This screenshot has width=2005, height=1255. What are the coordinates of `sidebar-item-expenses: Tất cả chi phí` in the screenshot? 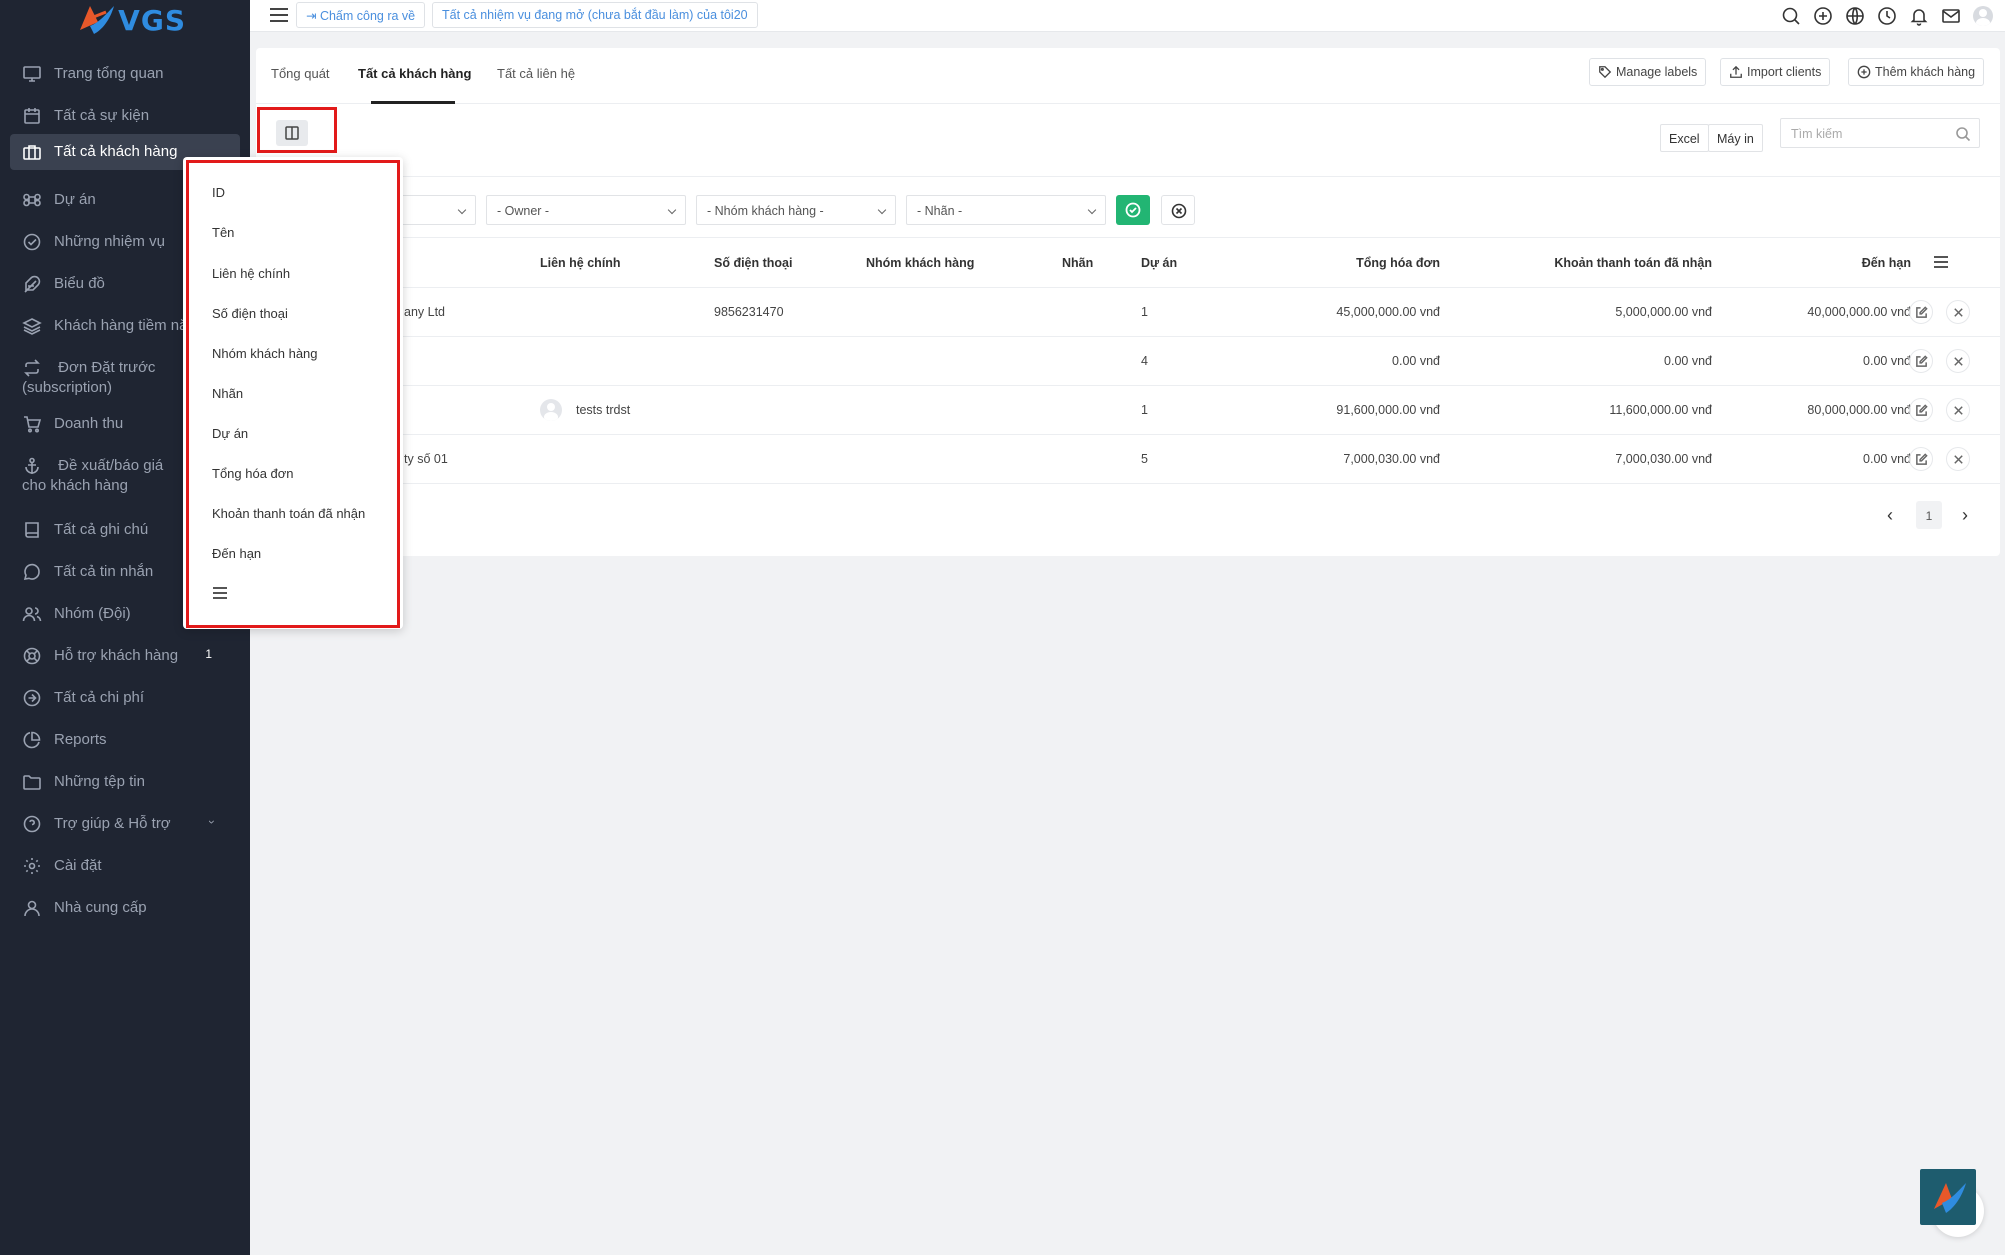 It's located at (125, 697).